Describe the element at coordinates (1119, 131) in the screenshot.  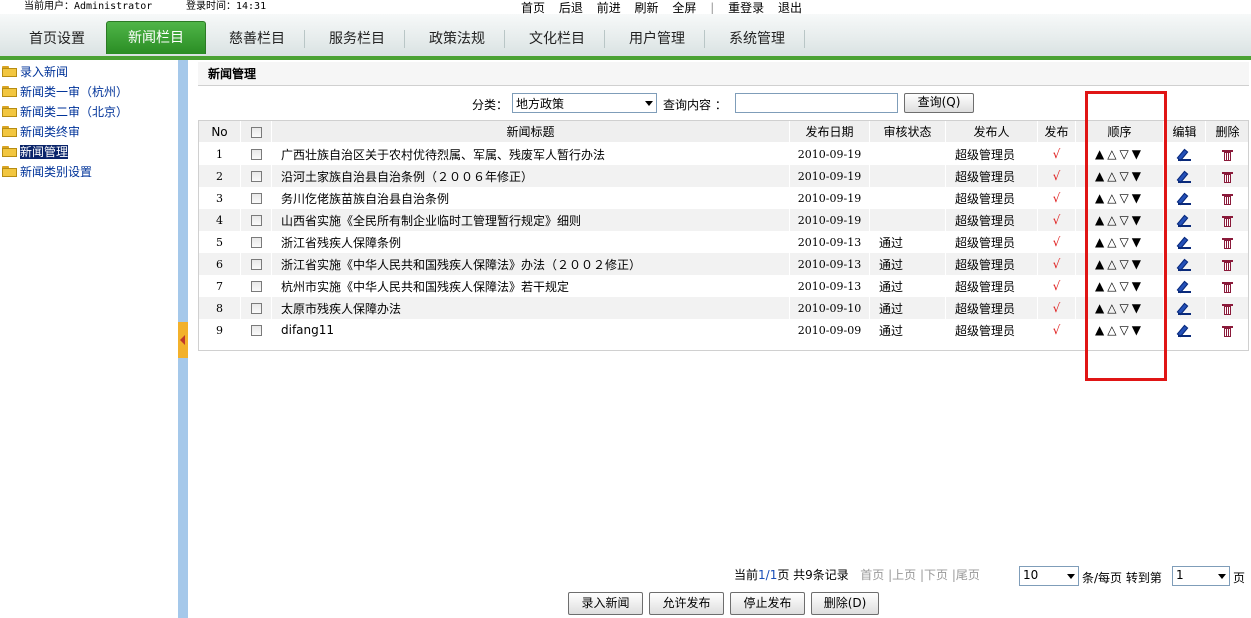
I see `col-order: 顺序` at that location.